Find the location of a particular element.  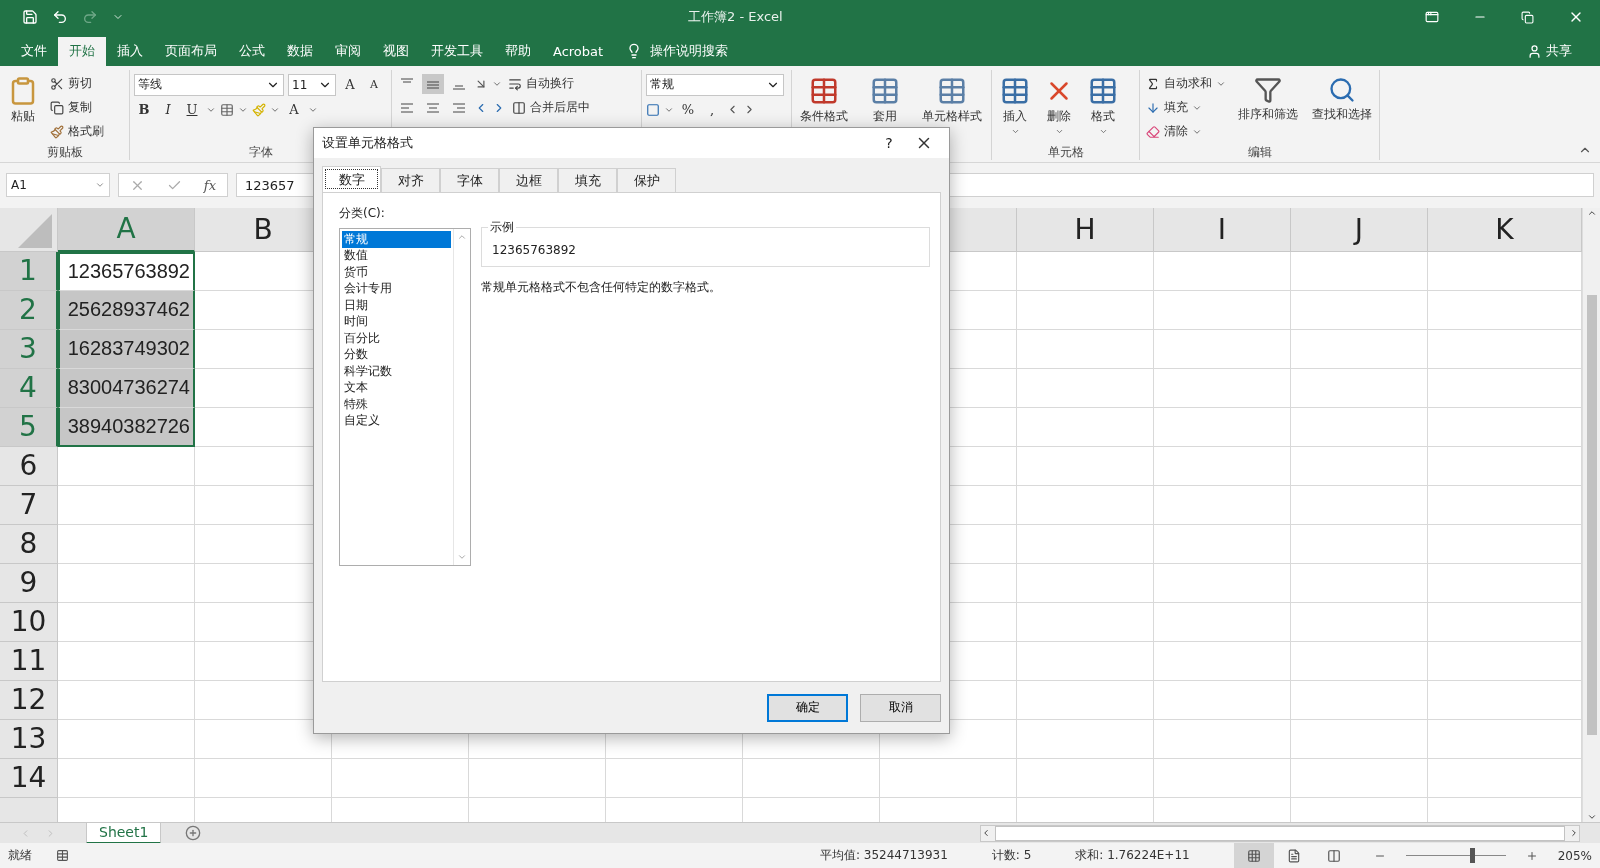

sum-readout: 求和: 1.76224E+11 is located at coordinates (1132, 855).